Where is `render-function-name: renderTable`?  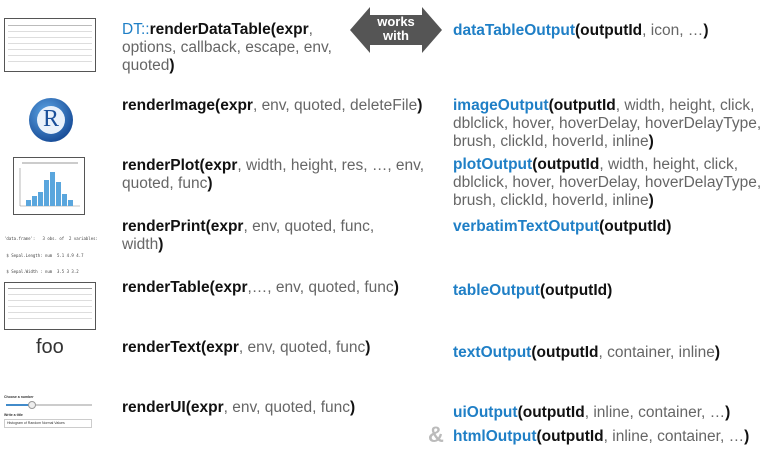 render-function-name: renderTable is located at coordinates (166, 287).